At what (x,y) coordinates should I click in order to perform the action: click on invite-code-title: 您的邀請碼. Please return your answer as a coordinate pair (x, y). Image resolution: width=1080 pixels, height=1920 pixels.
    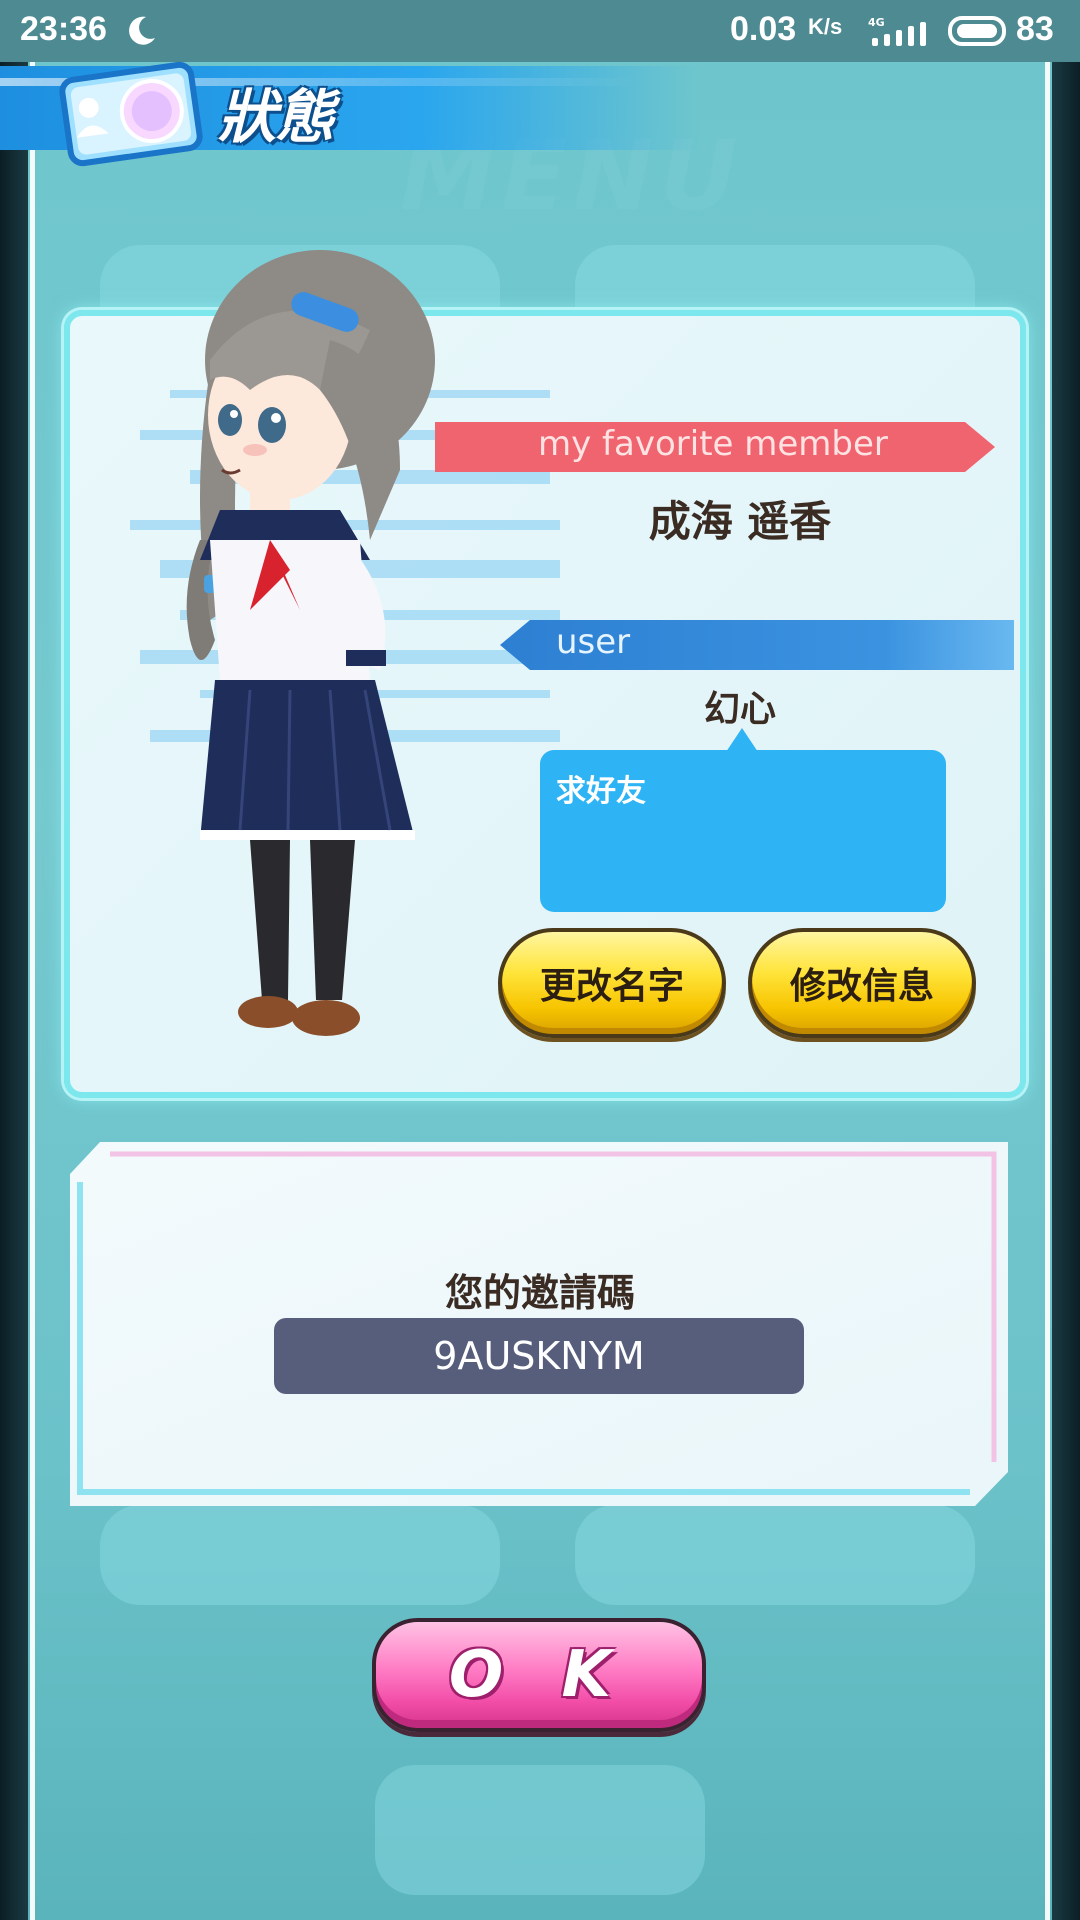
    Looking at the image, I should click on (539, 1293).